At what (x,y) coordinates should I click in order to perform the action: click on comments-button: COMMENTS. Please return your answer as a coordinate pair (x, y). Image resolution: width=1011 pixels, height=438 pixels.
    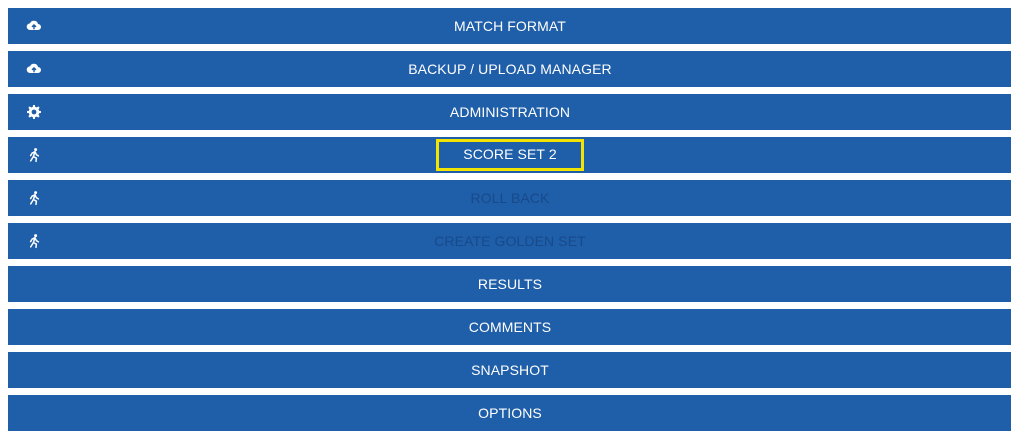
    Looking at the image, I should click on (509, 327).